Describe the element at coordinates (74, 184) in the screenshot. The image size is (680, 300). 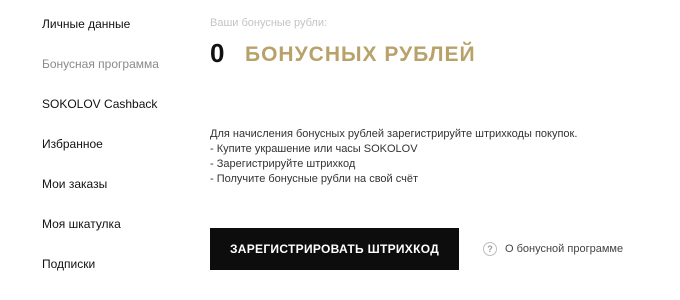
I see `sidebar-item-orders: Мои заказы` at that location.